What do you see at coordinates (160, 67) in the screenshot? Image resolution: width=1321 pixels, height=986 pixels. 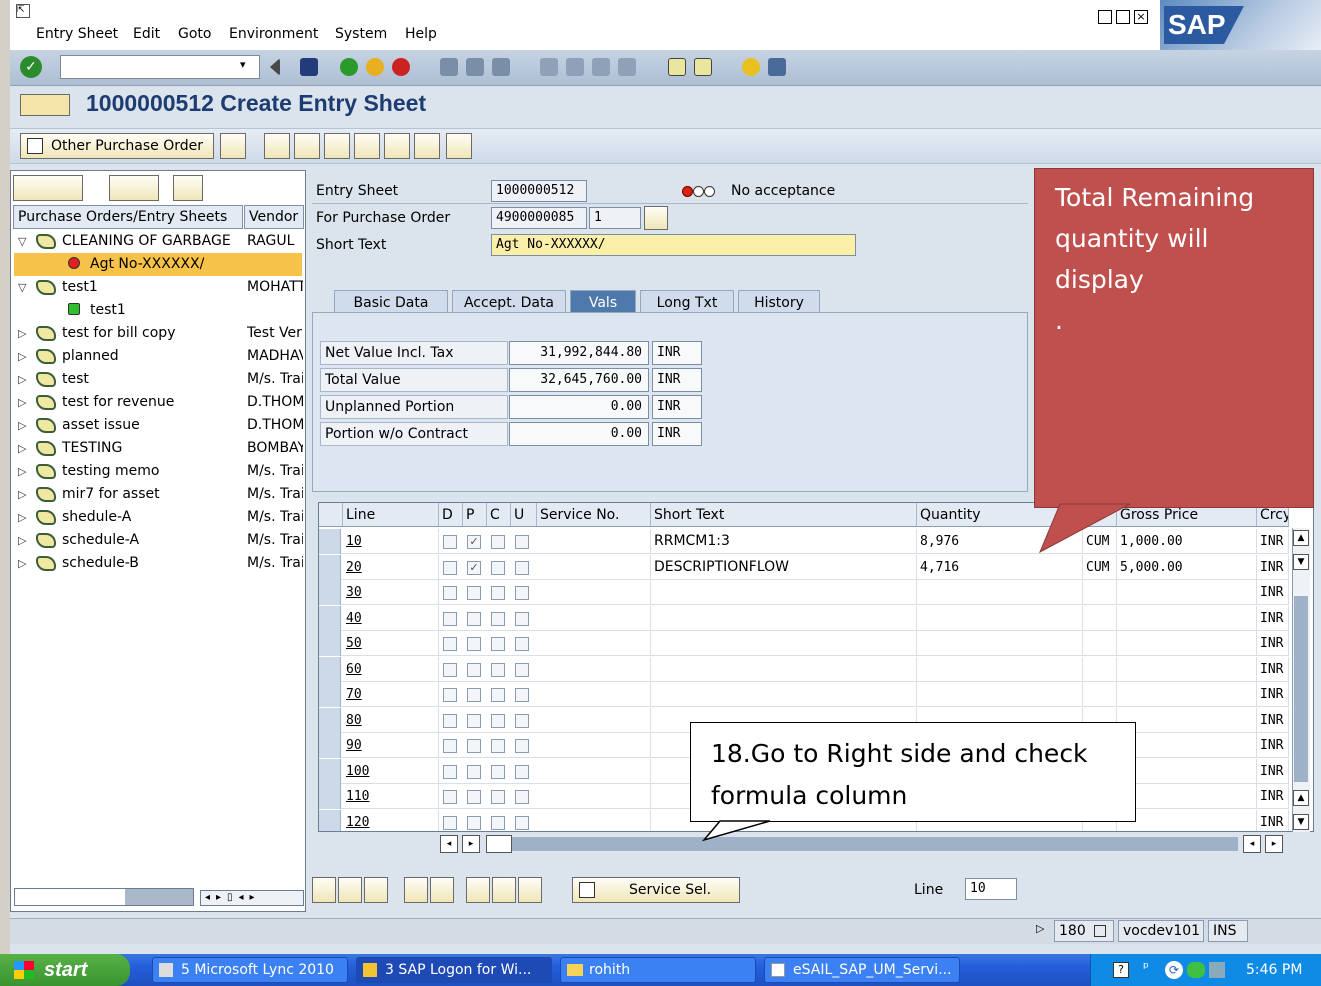 I see `command-field` at bounding box center [160, 67].